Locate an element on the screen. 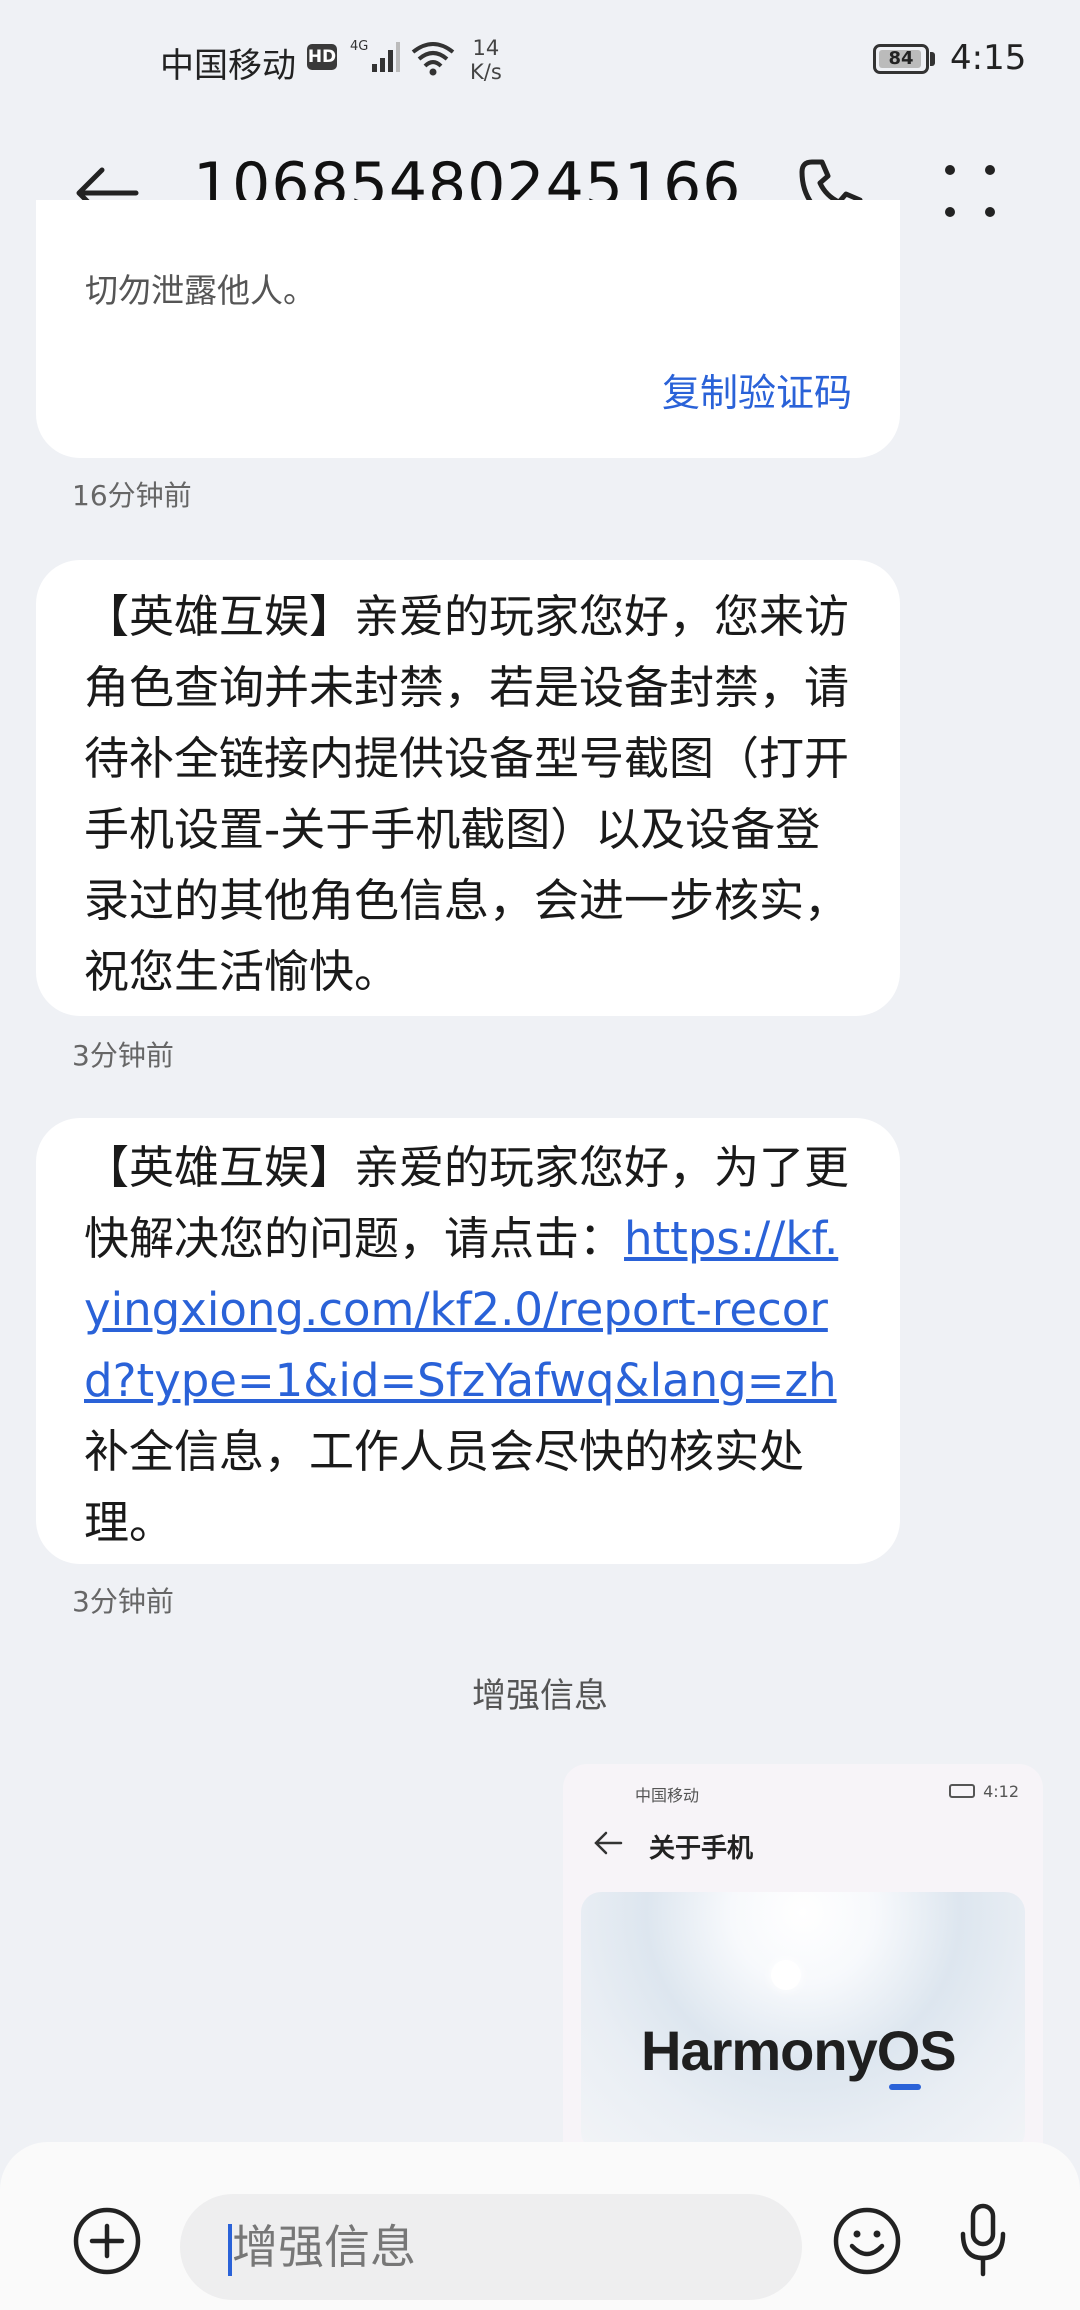 The image size is (1080, 2310). message-bubble-verification: 复制验证码 is located at coordinates (468, 329).